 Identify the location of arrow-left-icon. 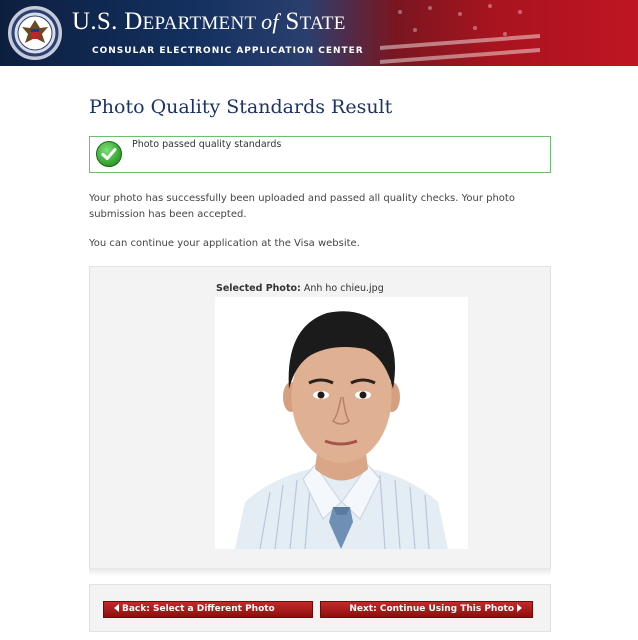
(116, 607).